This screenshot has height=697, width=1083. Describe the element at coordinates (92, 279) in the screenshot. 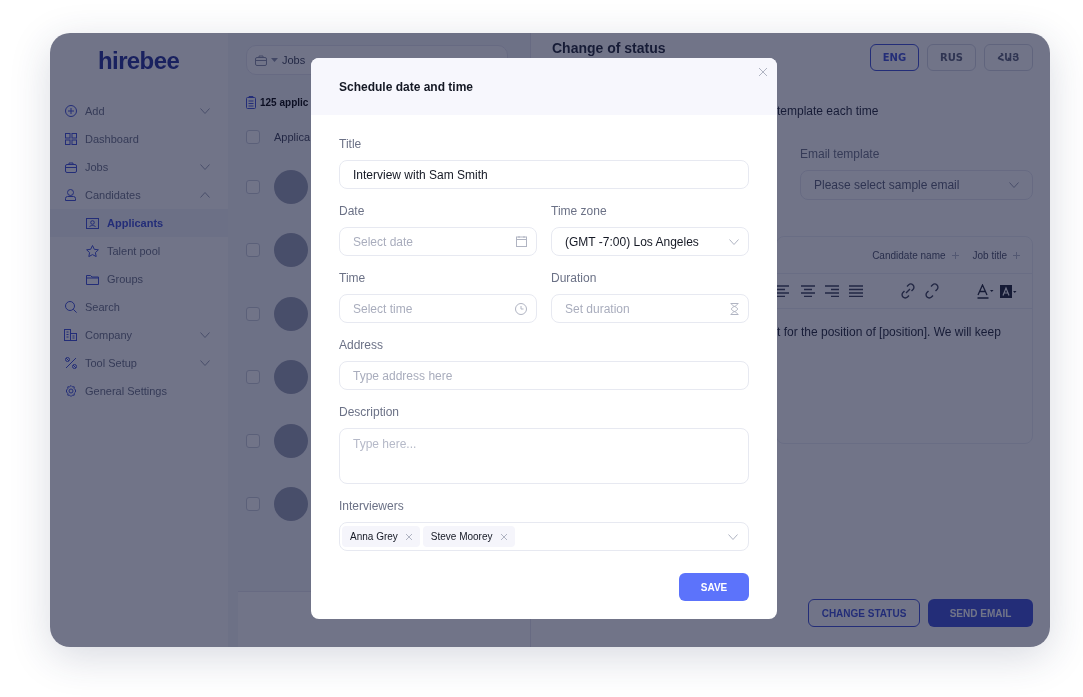

I see `folder-icon` at that location.